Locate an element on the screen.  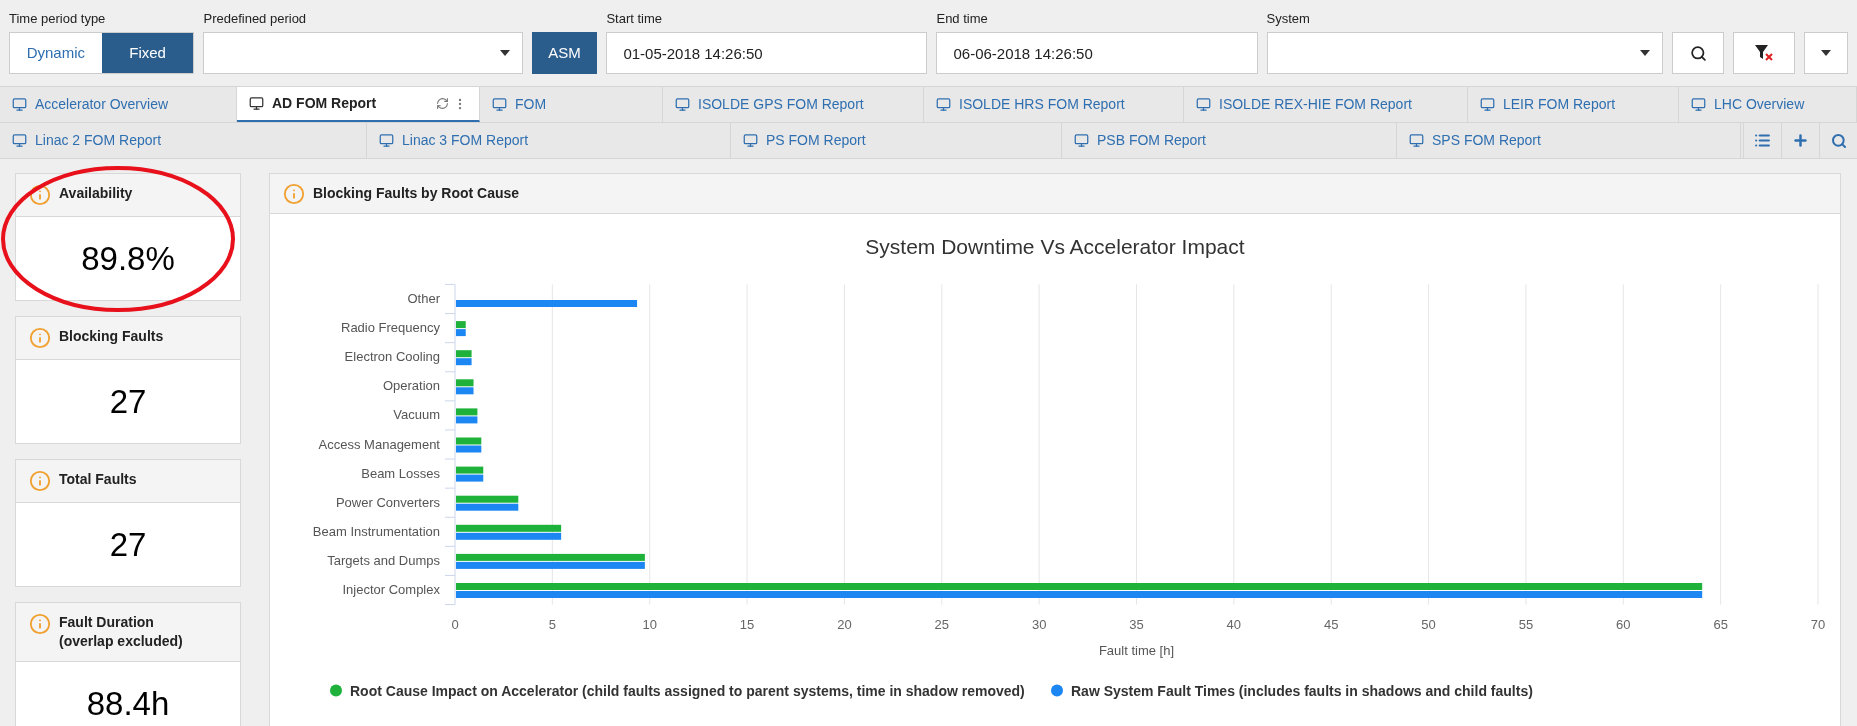
kpi-title: Fault Duration is located at coordinates (107, 622).